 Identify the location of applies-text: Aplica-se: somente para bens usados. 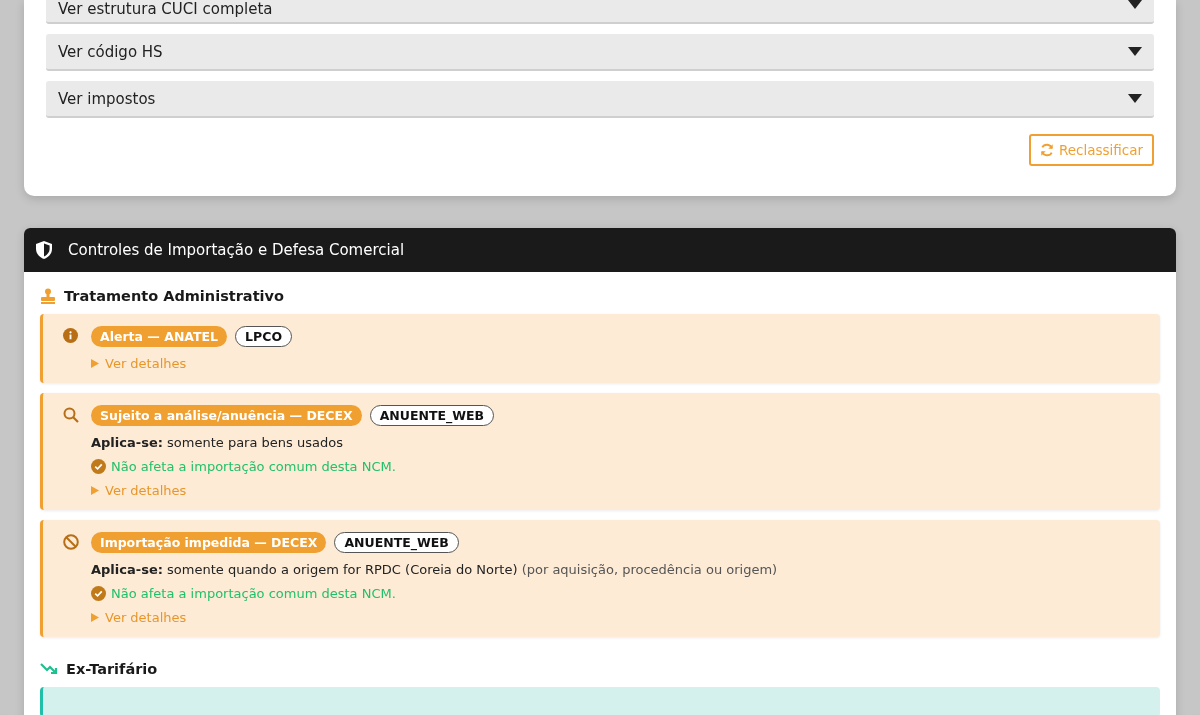
(217, 442).